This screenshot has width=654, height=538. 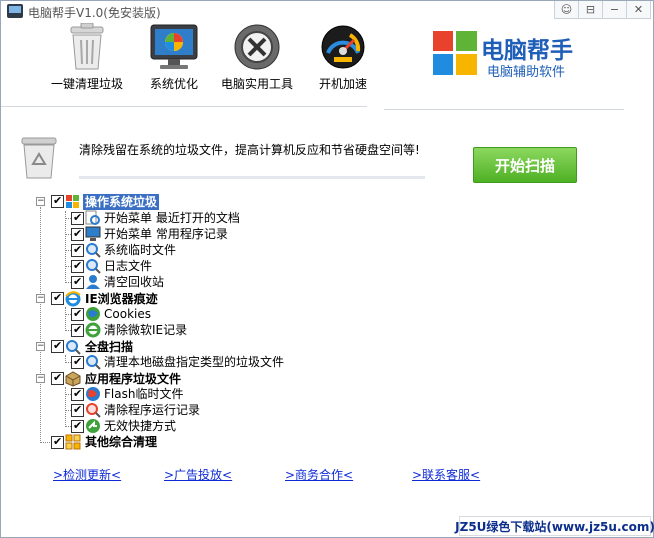 I want to click on speedometer-icon, so click(x=343, y=47).